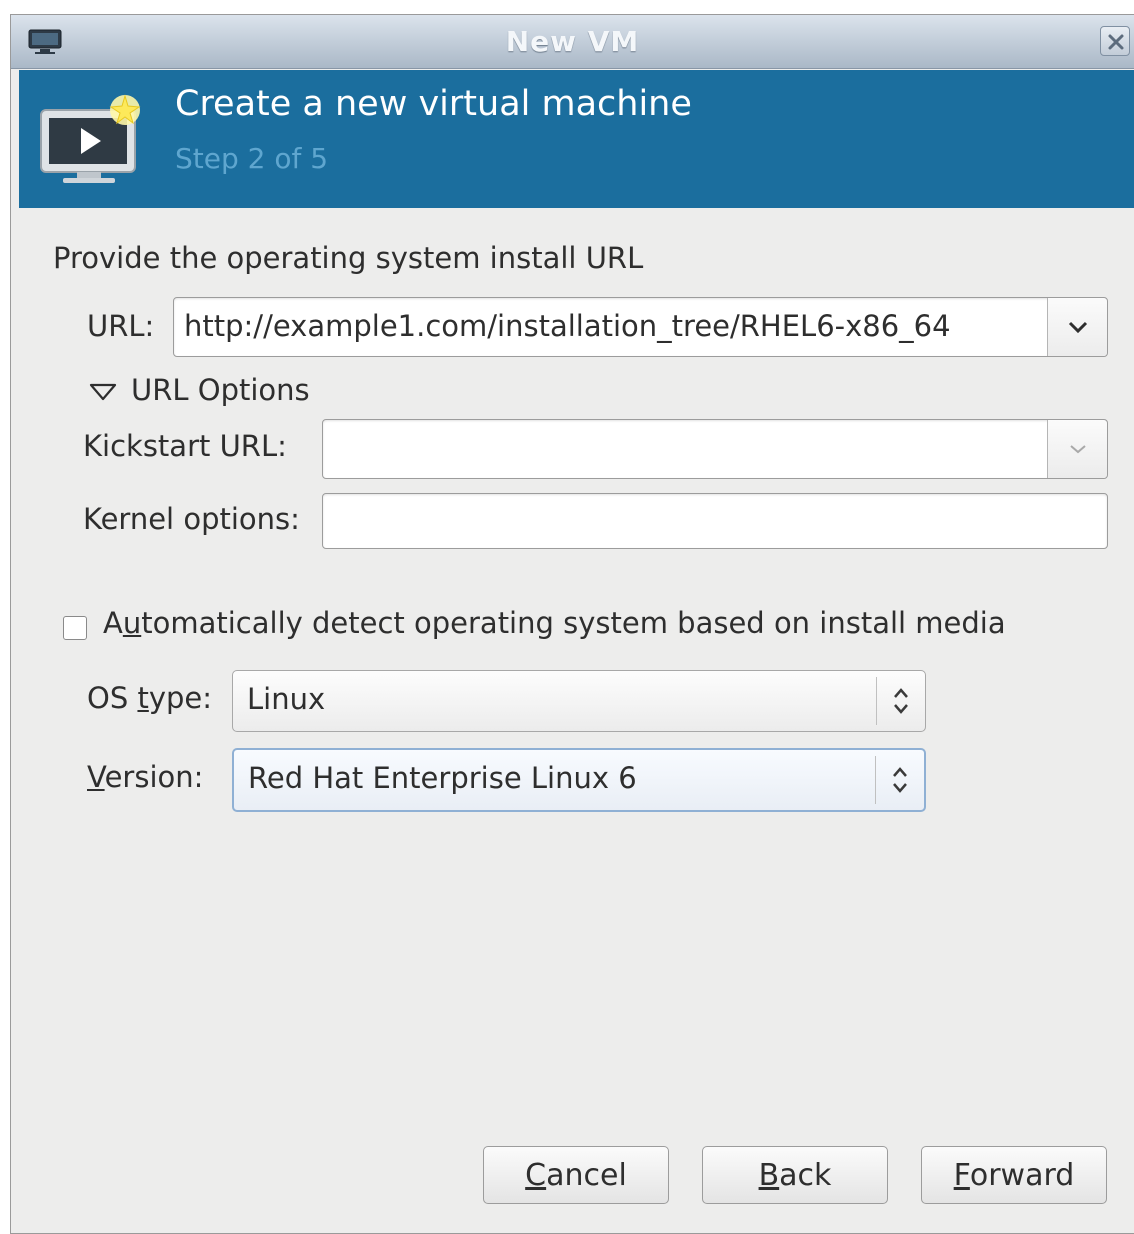  I want to click on auto-detect-checkbox, so click(75, 628).